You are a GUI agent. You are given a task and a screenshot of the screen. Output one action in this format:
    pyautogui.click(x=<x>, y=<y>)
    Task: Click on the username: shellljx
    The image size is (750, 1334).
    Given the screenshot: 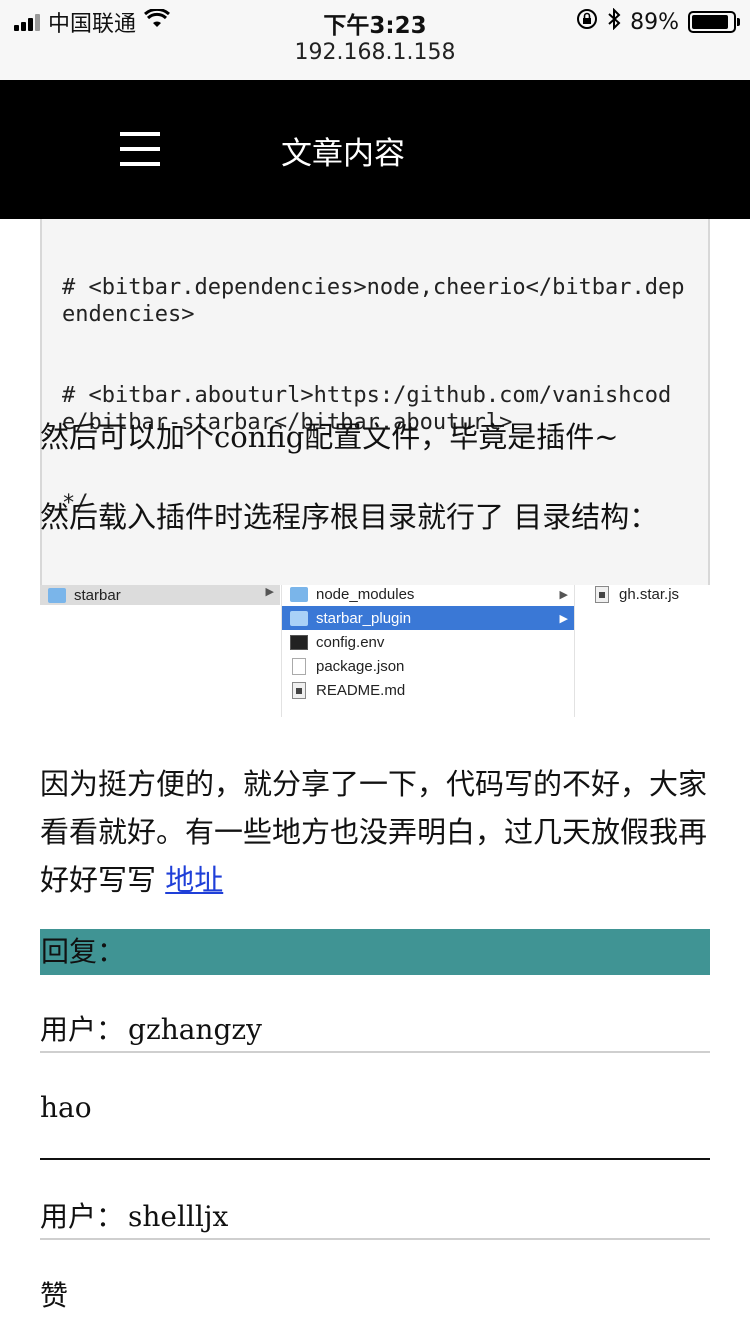 What is the action you would take?
    pyautogui.click(x=178, y=1216)
    